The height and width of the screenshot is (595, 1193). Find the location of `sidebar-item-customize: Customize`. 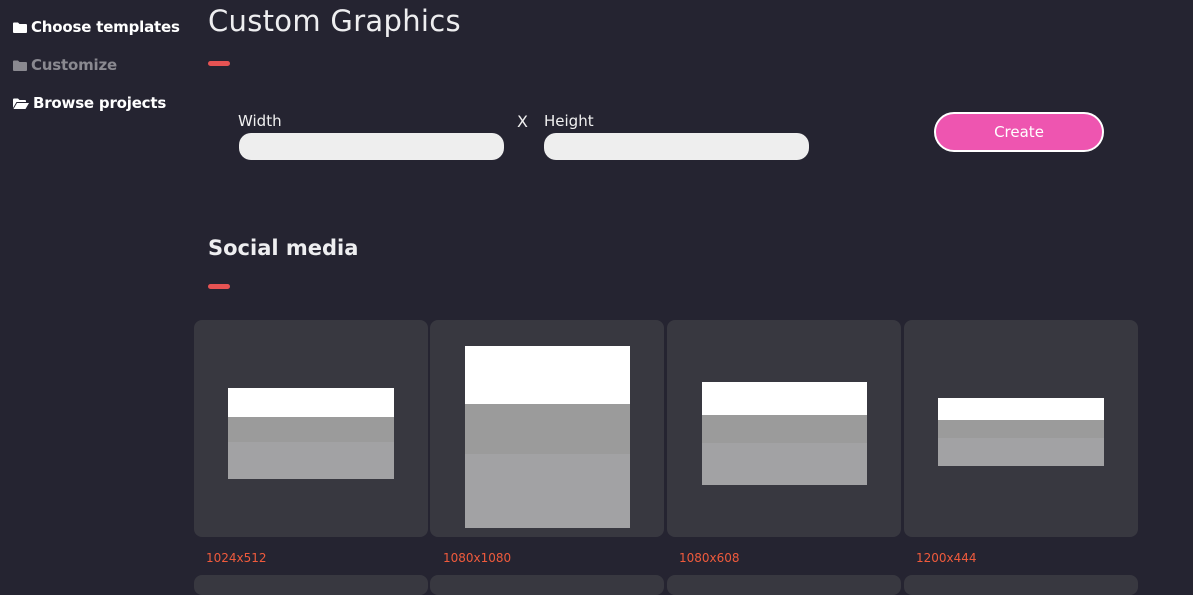

sidebar-item-customize: Customize is located at coordinates (65, 65).